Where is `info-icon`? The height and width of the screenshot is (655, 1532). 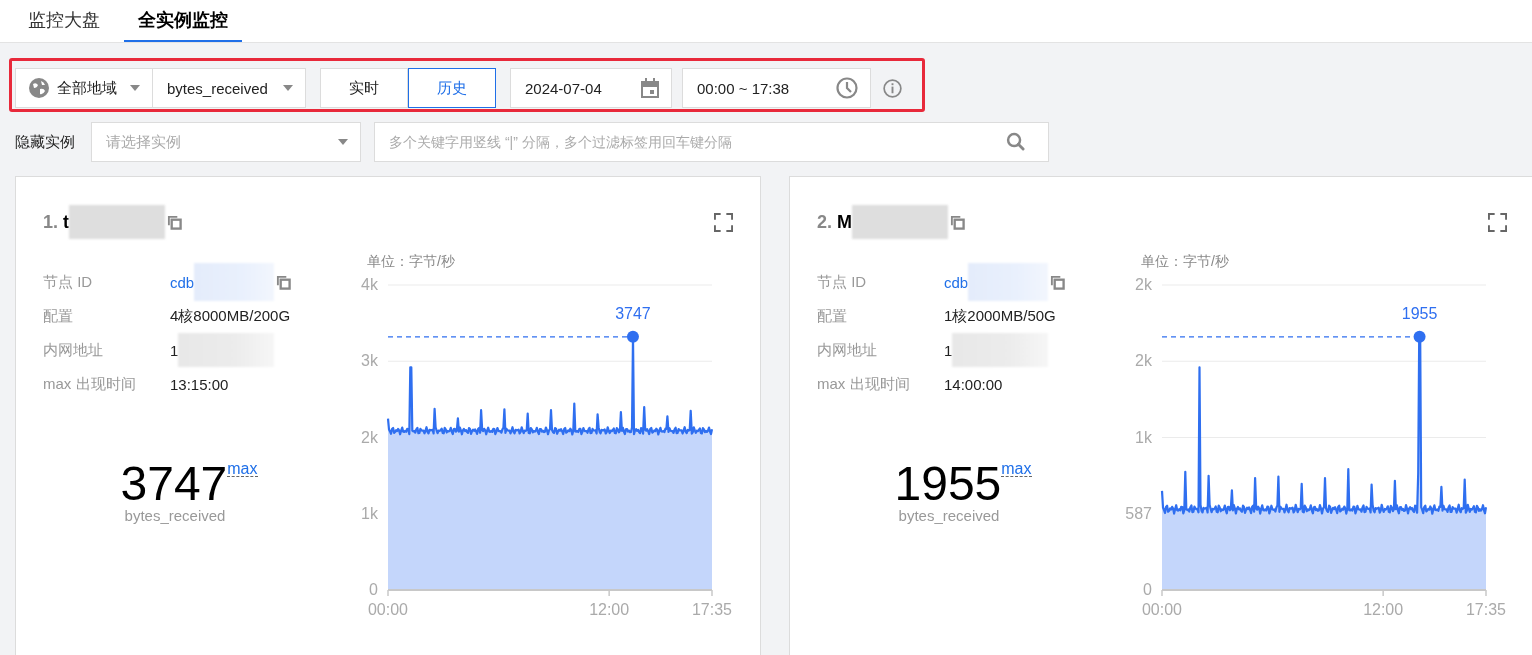
info-icon is located at coordinates (892, 88).